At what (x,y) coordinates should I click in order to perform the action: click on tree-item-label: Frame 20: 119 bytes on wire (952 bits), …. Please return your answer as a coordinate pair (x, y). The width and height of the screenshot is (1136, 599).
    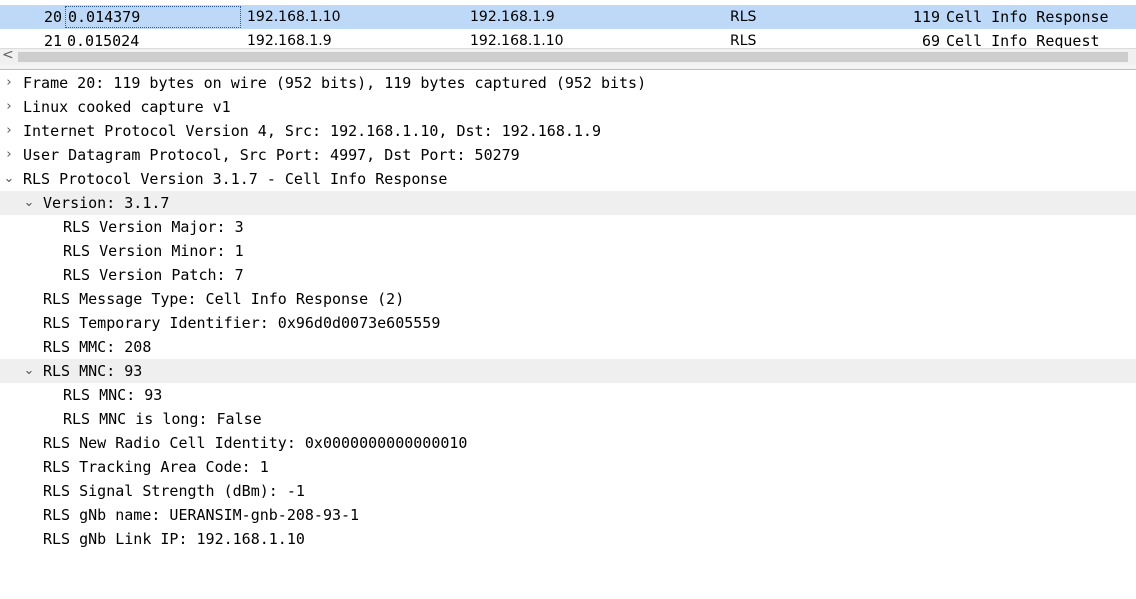
    Looking at the image, I should click on (335, 83).